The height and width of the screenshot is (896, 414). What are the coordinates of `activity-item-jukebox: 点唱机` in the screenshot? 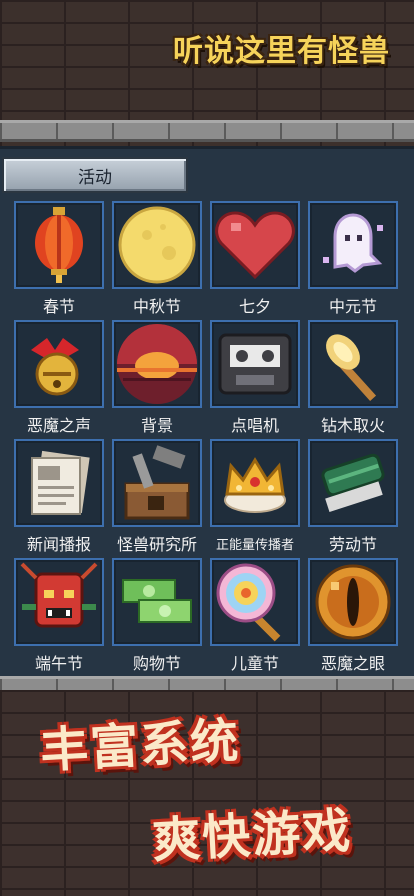 It's located at (255, 378).